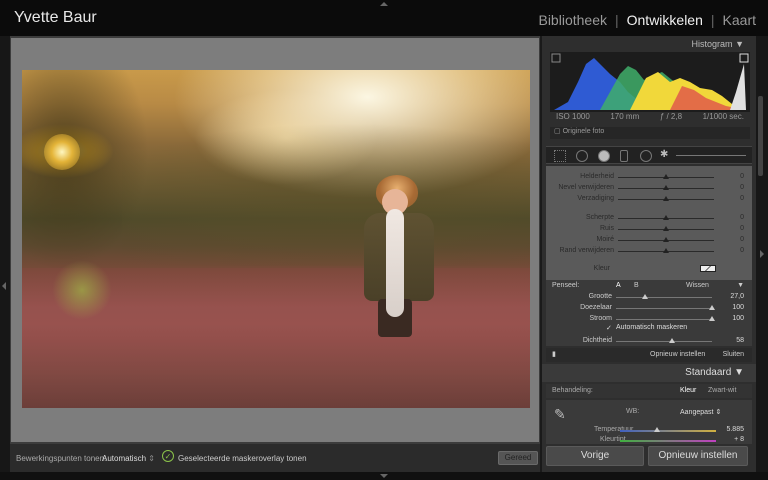 The image size is (768, 480). What do you see at coordinates (649, 269) in the screenshot?
I see `color-row: Kleur` at bounding box center [649, 269].